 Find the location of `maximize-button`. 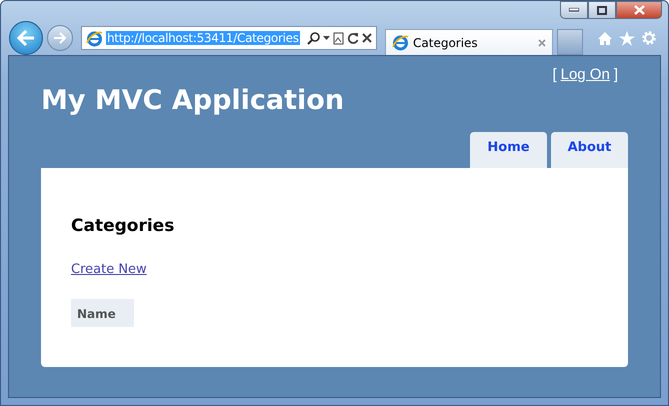

maximize-button is located at coordinates (602, 10).